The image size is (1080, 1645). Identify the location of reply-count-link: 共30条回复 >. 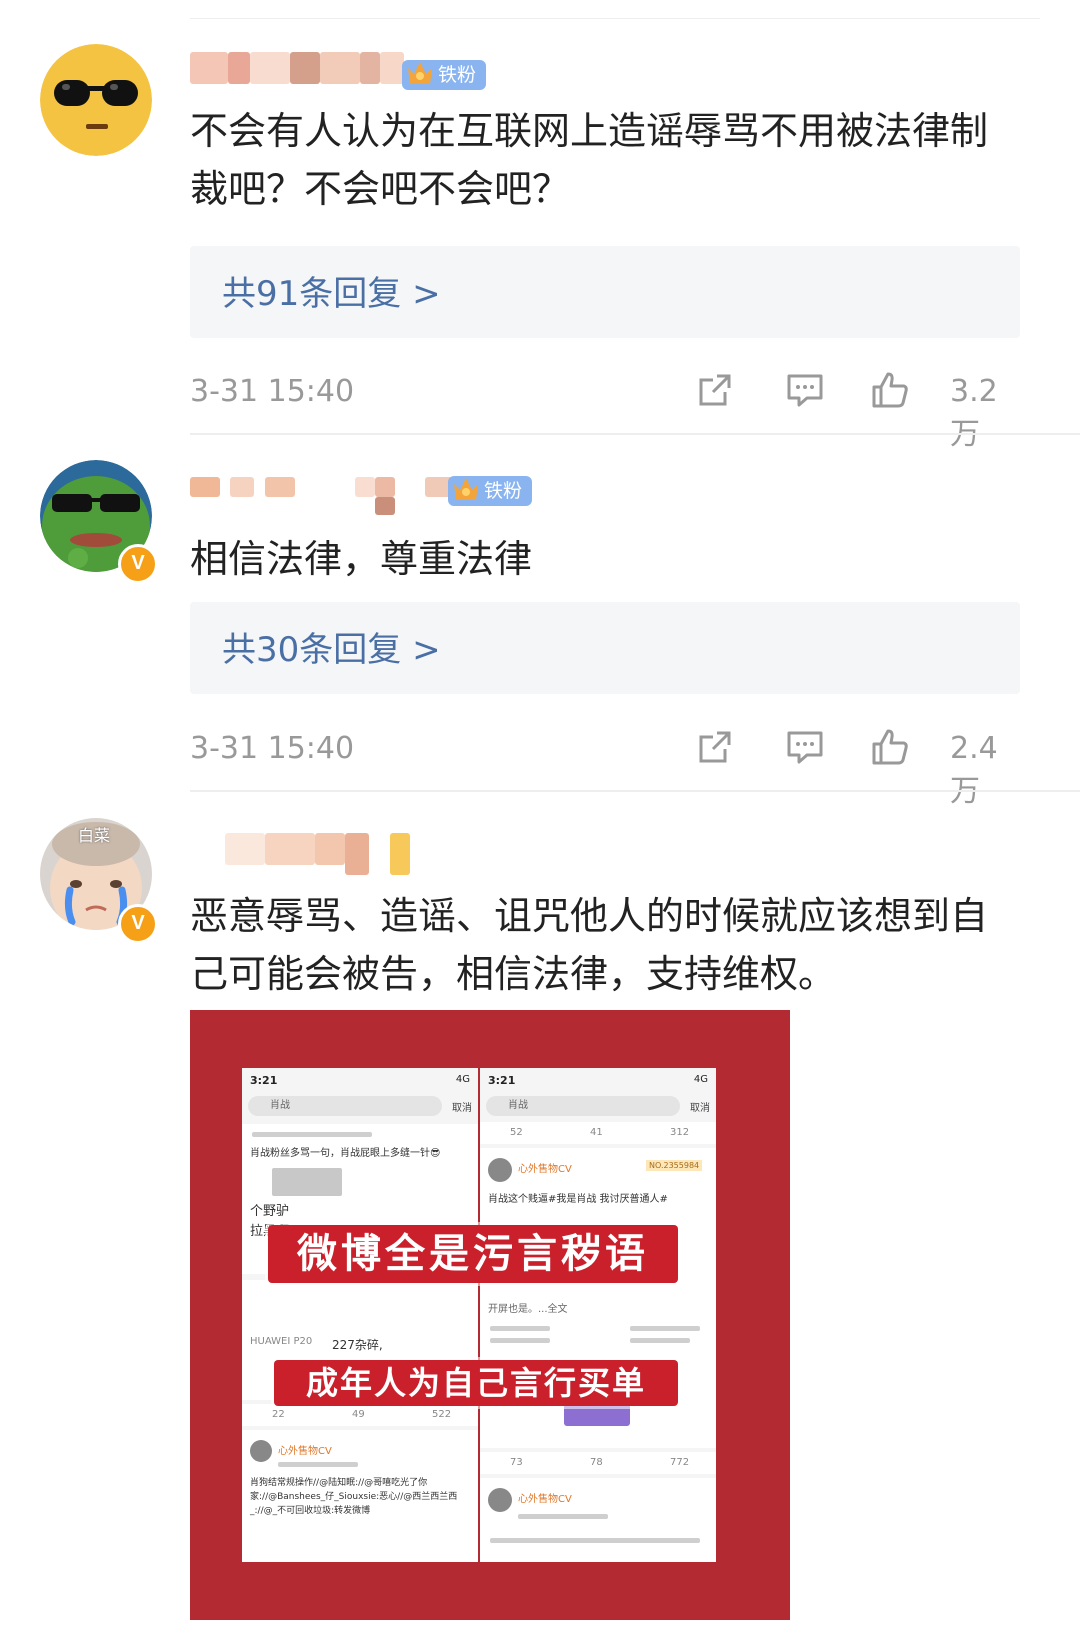
(605, 648).